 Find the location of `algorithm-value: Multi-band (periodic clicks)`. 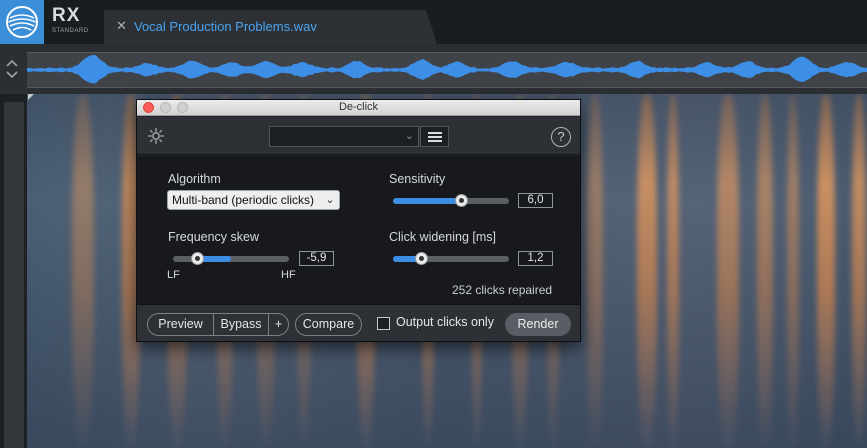

algorithm-value: Multi-band (periodic clicks) is located at coordinates (243, 200).